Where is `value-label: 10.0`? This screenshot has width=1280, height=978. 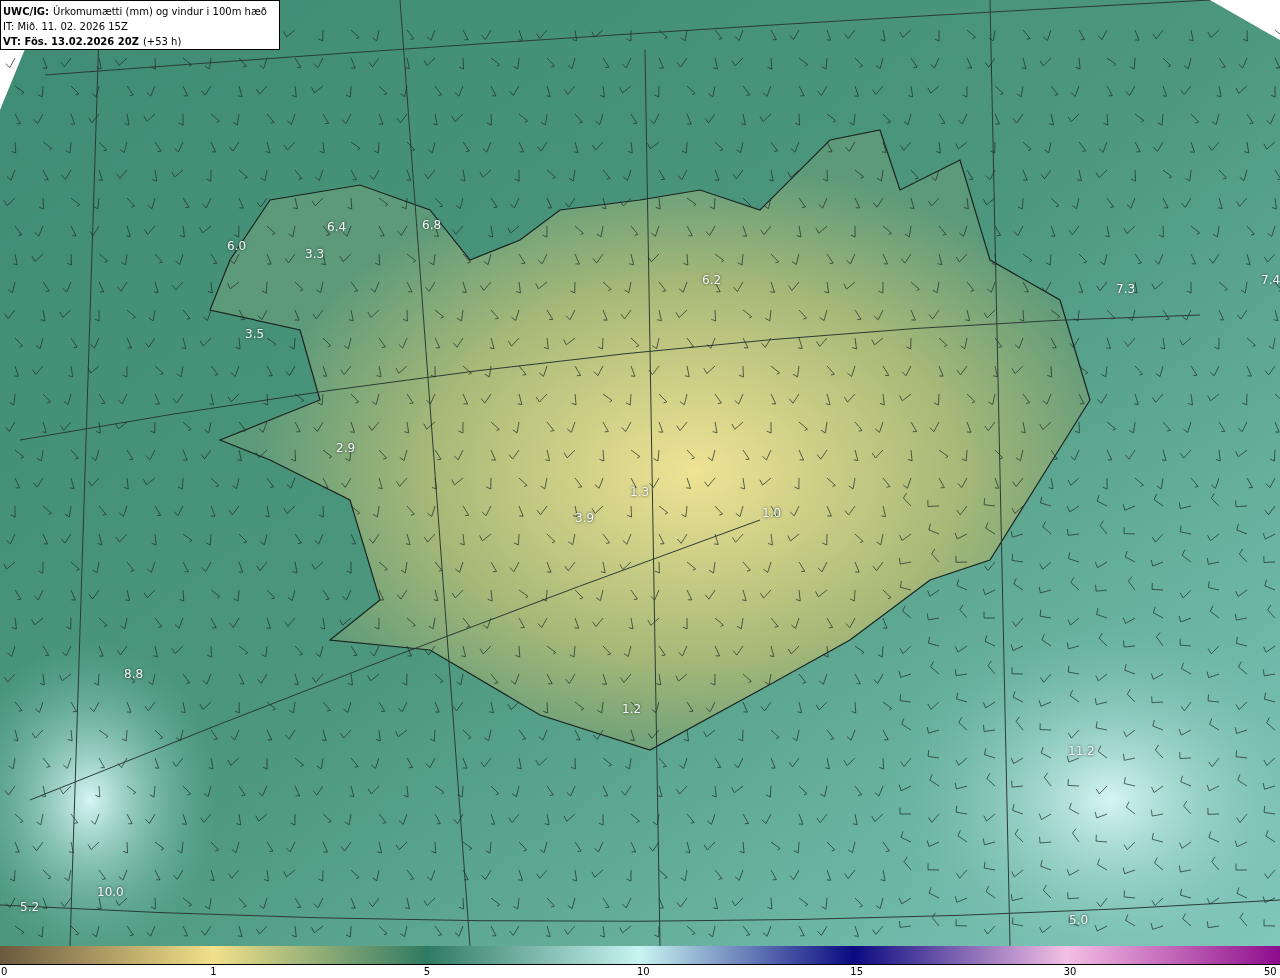 value-label: 10.0 is located at coordinates (110, 892).